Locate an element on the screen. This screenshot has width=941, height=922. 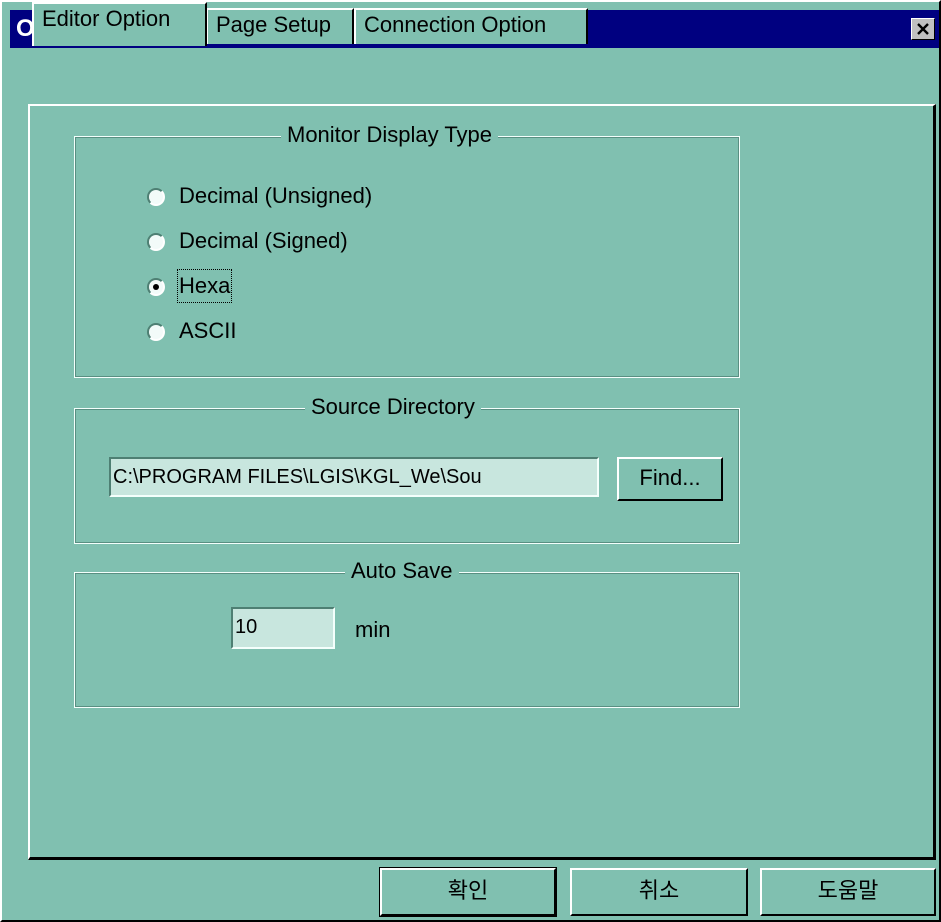
radio-label: Decimal (Unsigned) is located at coordinates (276, 195).